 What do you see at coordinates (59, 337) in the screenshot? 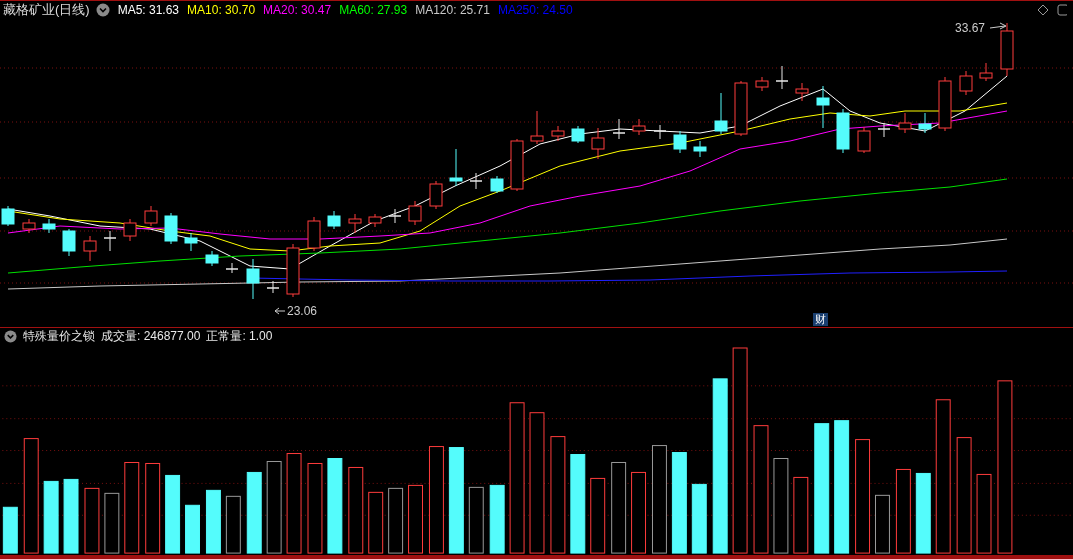
I see `indicator-title: 特殊量价之锁` at bounding box center [59, 337].